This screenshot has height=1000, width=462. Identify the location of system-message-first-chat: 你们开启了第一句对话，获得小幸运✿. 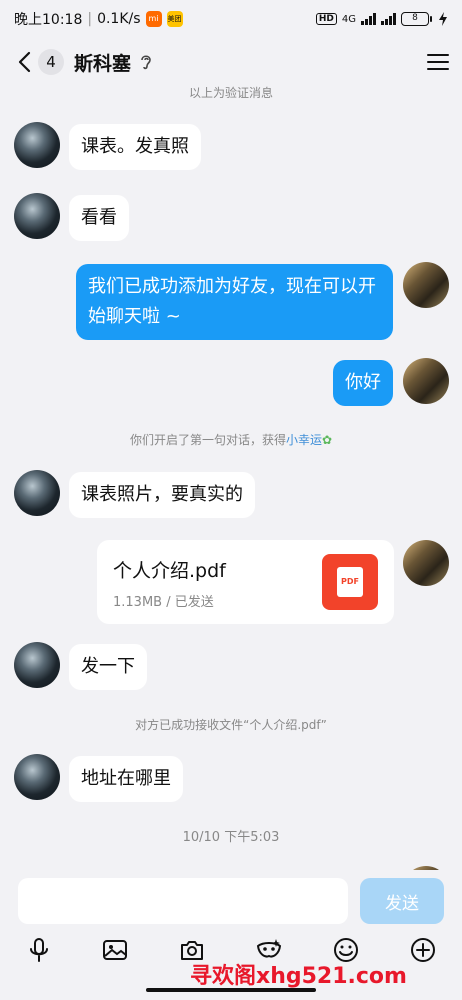
(231, 439).